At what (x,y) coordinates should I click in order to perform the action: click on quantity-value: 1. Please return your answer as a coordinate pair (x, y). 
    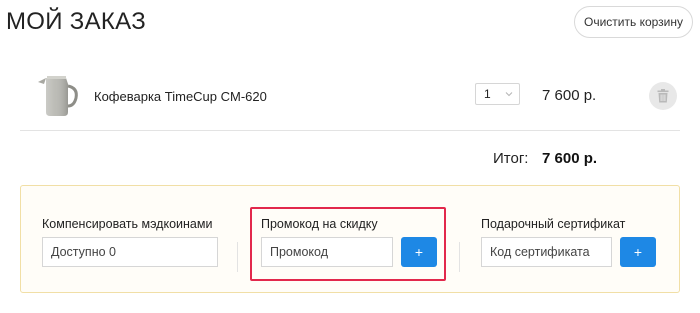
    Looking at the image, I should click on (487, 94).